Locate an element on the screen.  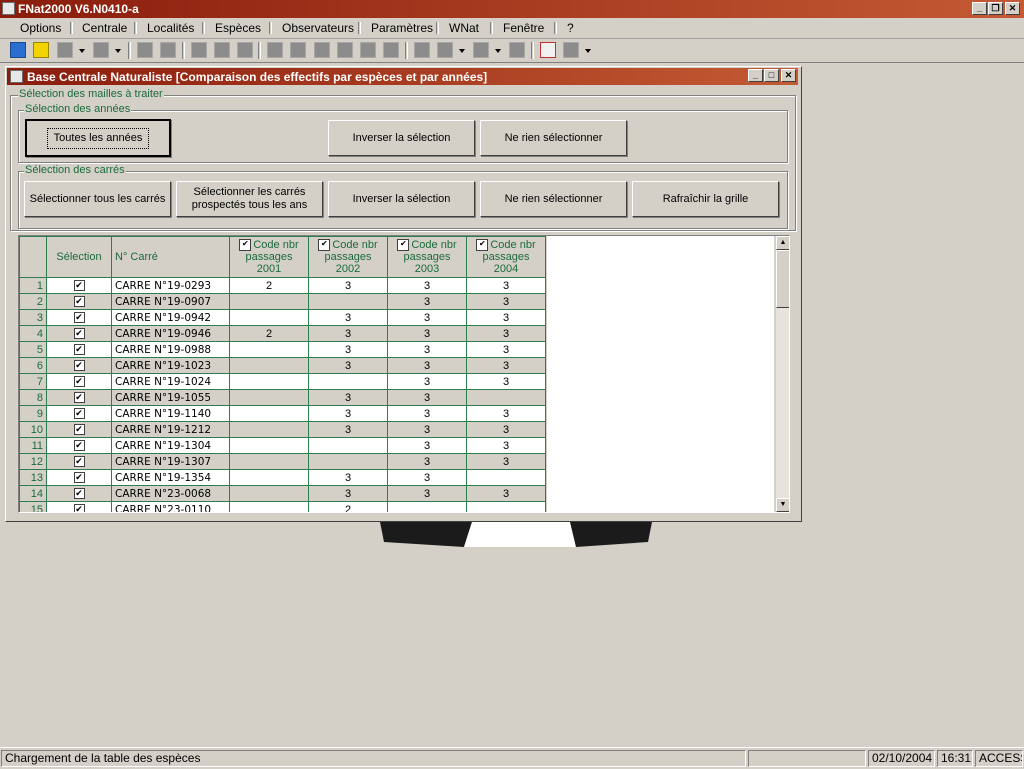
table-row: 9 ✔ CARRE N°19-1140 3 3 3 is located at coordinates (282, 413).